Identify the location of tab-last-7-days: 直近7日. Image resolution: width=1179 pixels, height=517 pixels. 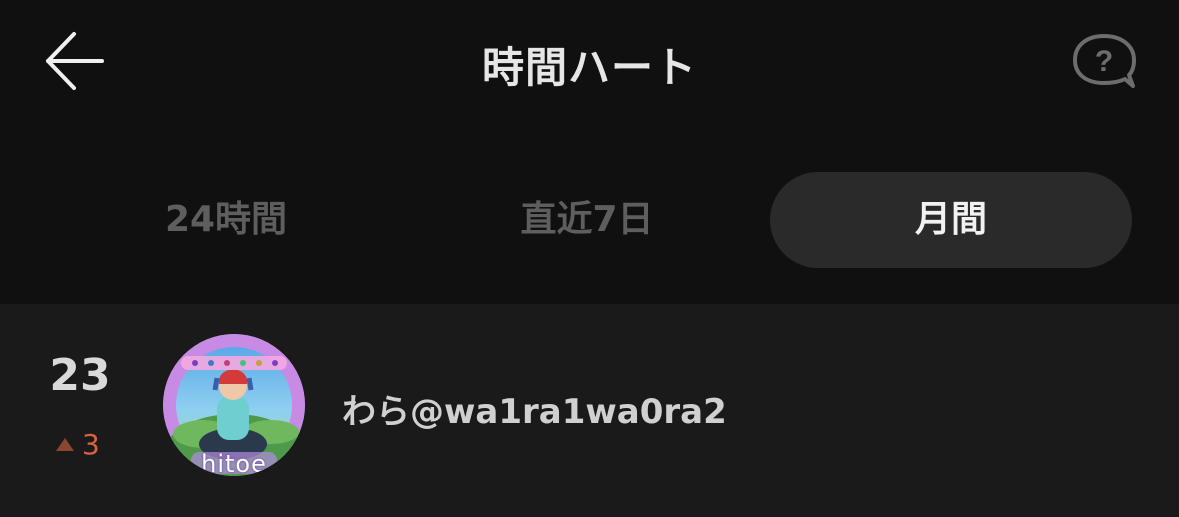
(587, 220).